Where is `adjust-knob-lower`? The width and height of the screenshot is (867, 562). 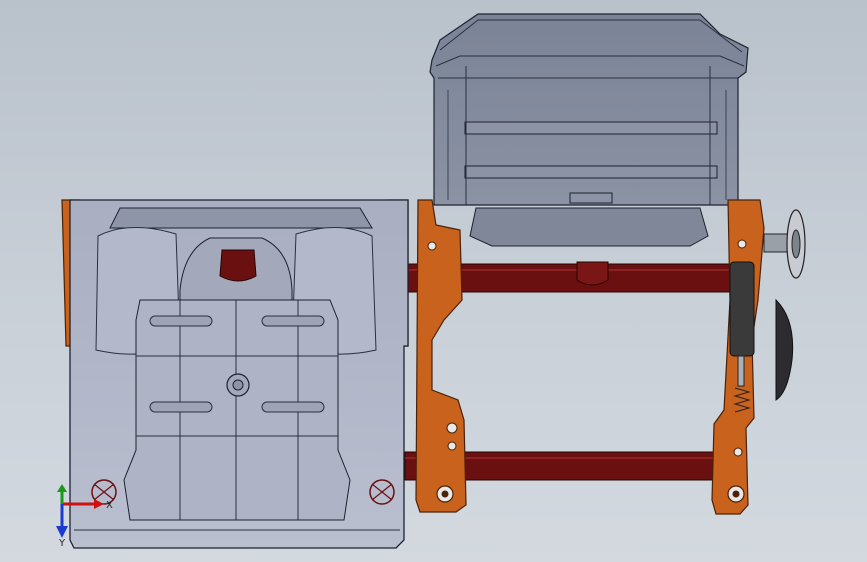 adjust-knob-lower is located at coordinates (784, 349).